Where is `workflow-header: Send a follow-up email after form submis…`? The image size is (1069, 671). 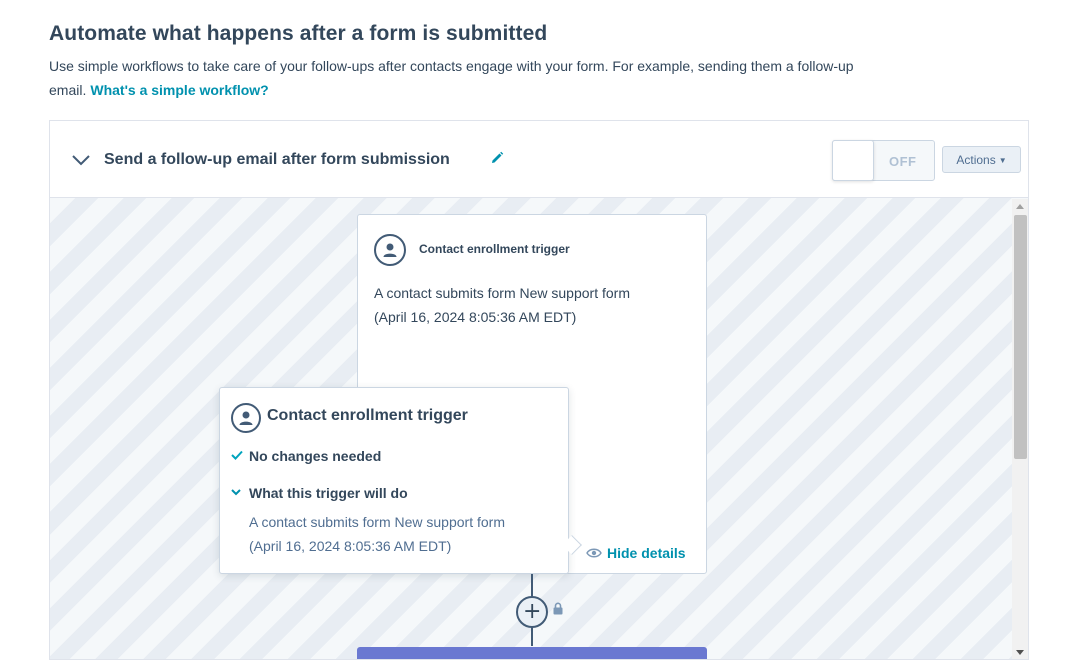 workflow-header: Send a follow-up email after form submis… is located at coordinates (539, 159).